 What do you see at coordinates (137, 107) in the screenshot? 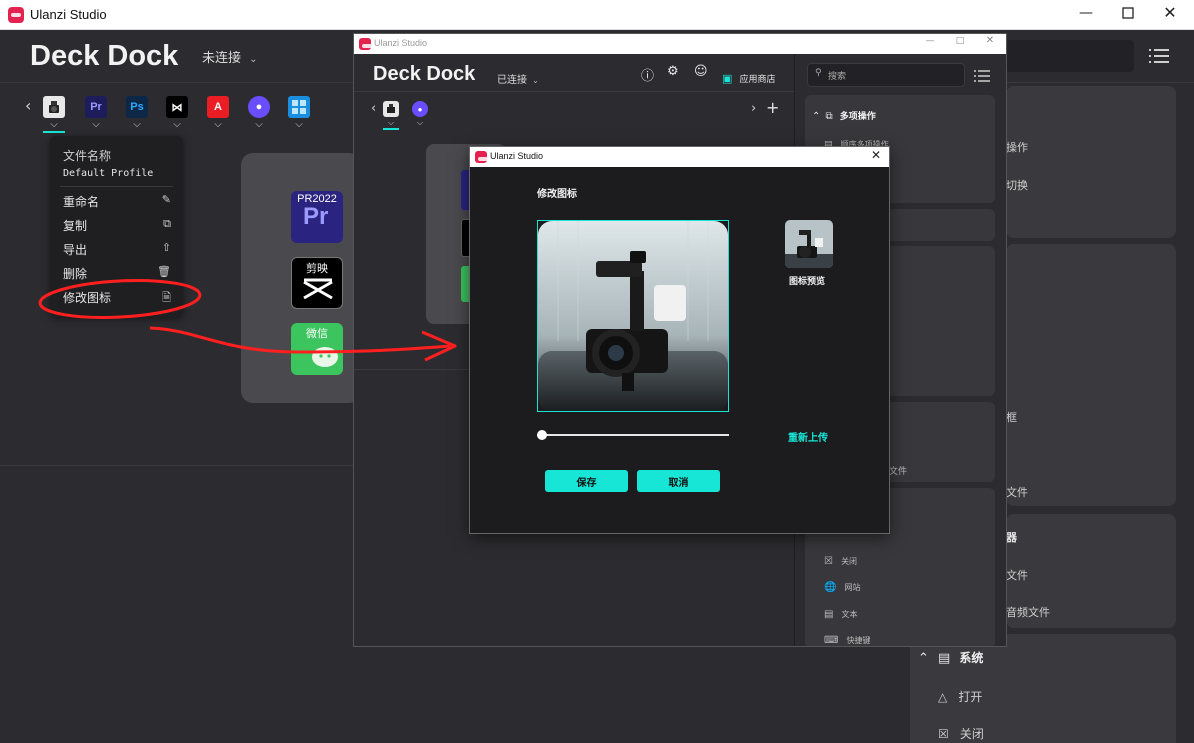
I see `profile-photoshop-icon: Ps` at bounding box center [137, 107].